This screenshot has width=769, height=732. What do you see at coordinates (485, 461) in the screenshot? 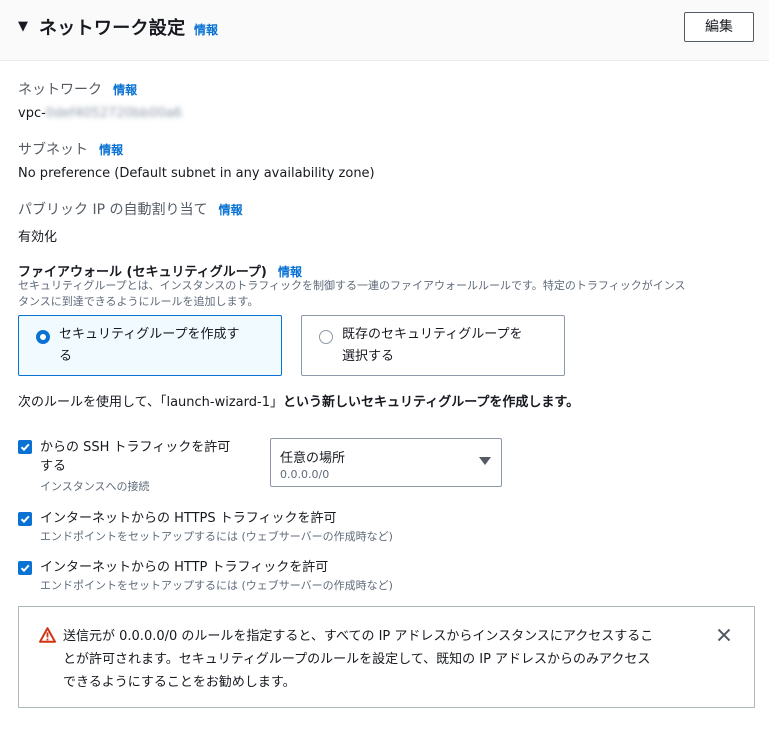
I see `dropdown-caret-icon` at bounding box center [485, 461].